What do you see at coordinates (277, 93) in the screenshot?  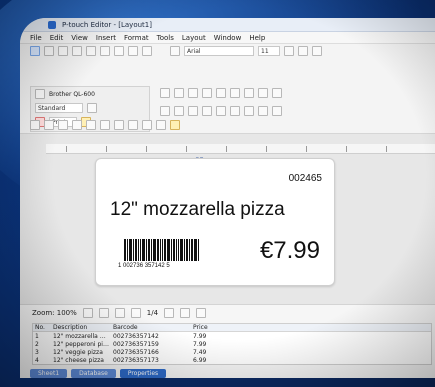 I see `align-right-icon` at bounding box center [277, 93].